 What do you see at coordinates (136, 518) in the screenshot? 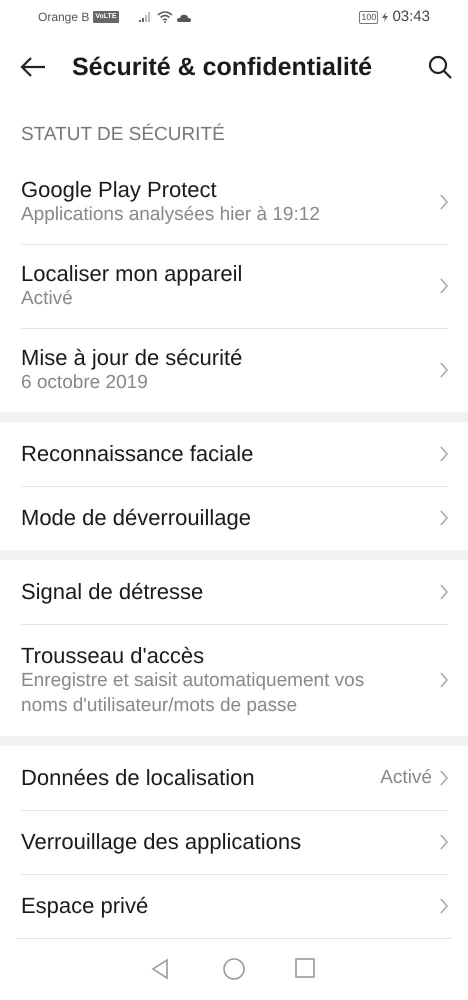
I see `item-title: Mode de déverrouillage` at bounding box center [136, 518].